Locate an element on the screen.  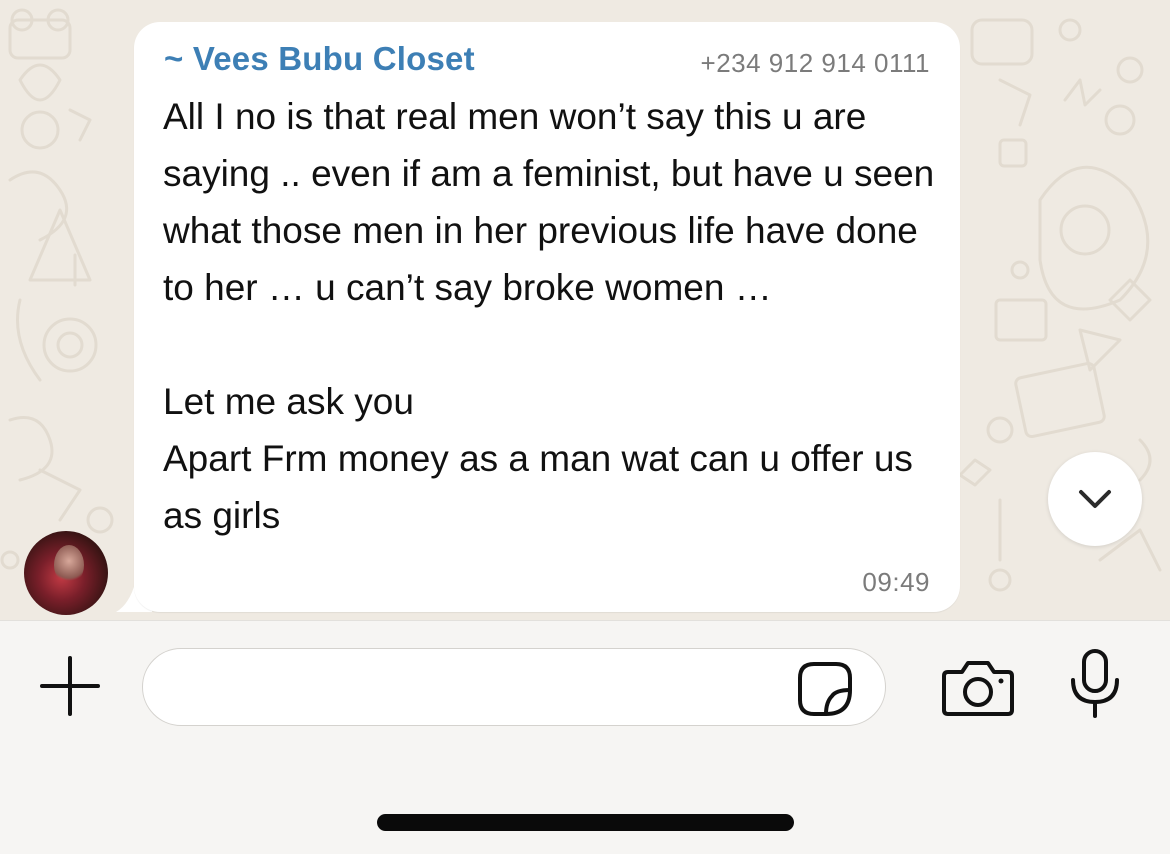
attach-button is located at coordinates (70, 686).